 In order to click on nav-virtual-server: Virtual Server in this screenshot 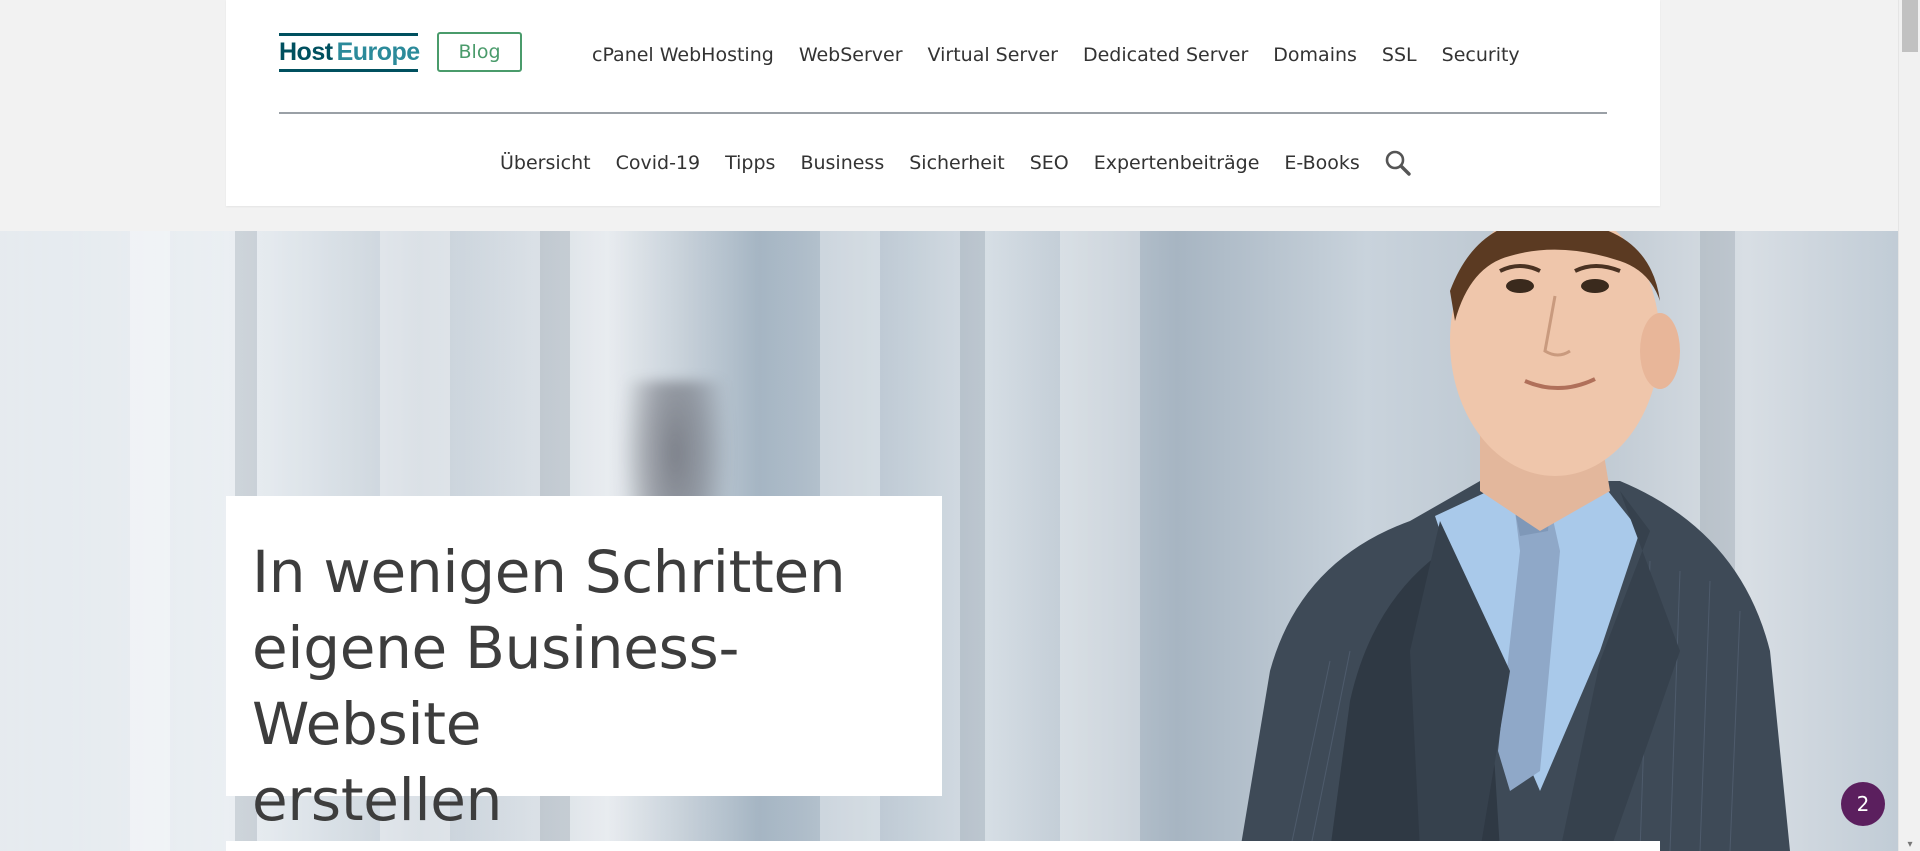, I will do `click(993, 55)`.